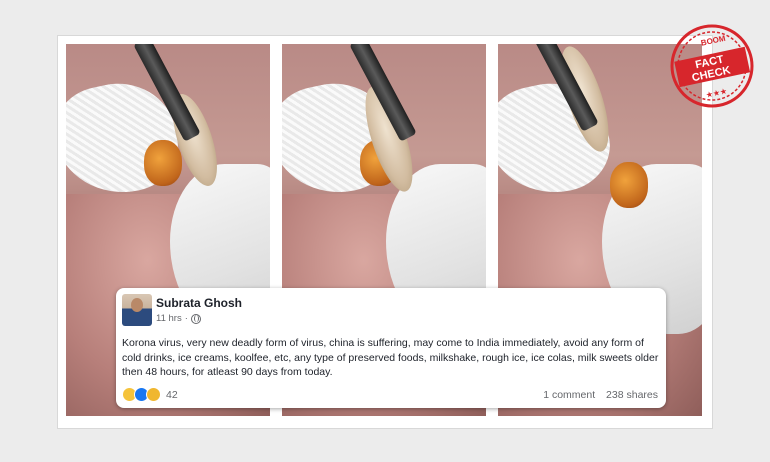  Describe the element at coordinates (713, 41) in the screenshot. I see `badge-brand: BOOM` at that location.